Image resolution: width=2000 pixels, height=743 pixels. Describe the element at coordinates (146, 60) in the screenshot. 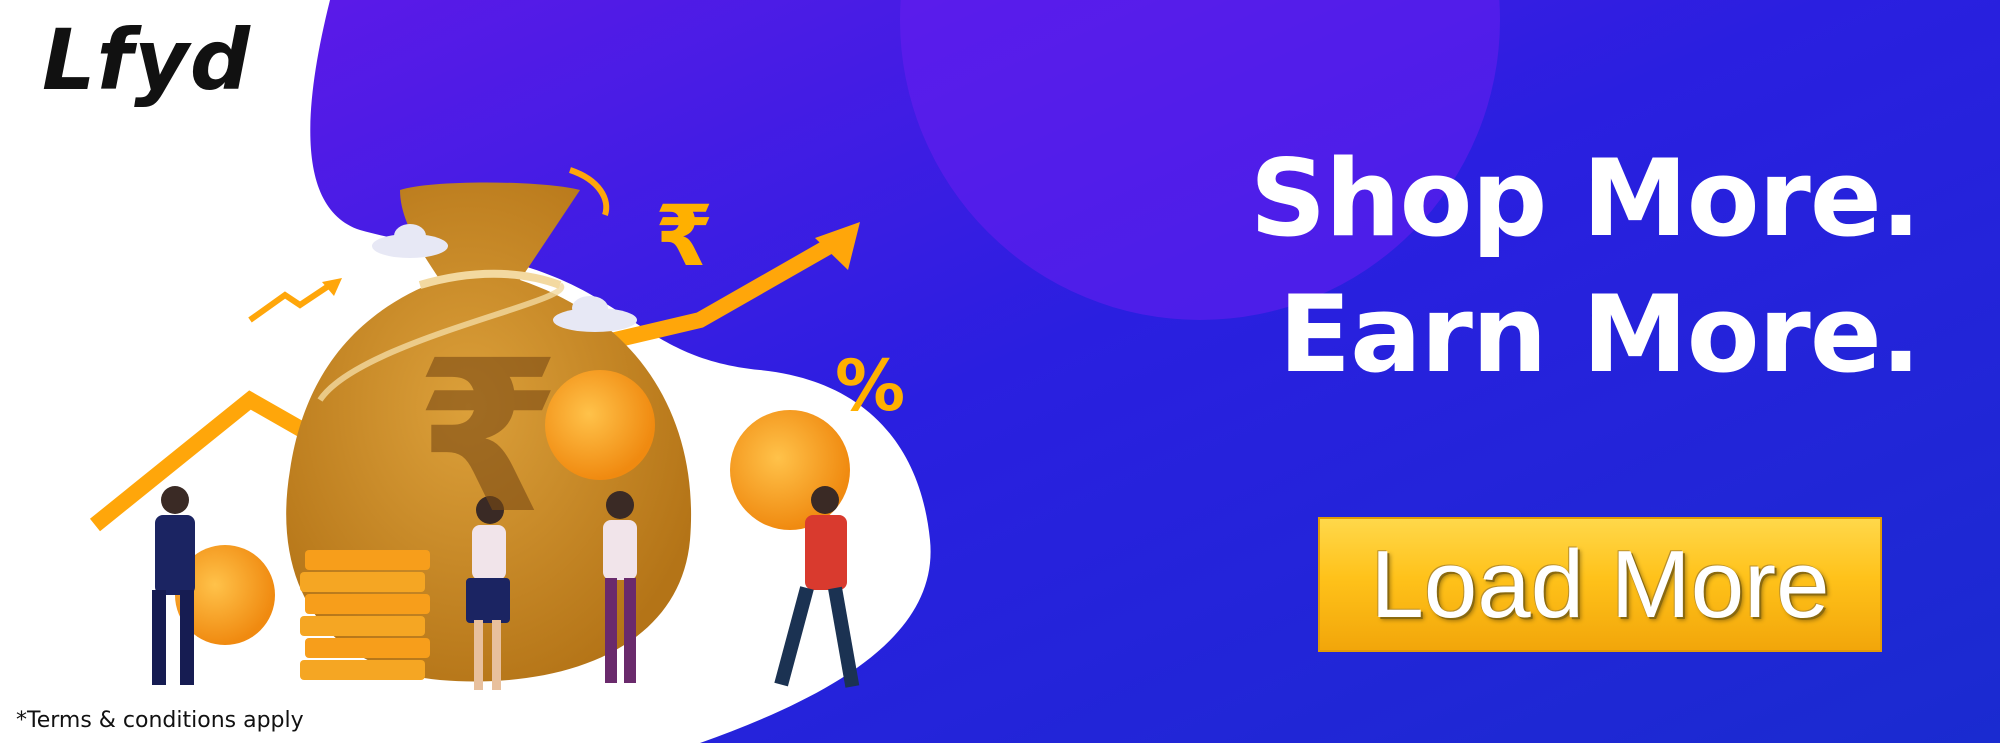

I see `brand-logo: Lfyd` at that location.